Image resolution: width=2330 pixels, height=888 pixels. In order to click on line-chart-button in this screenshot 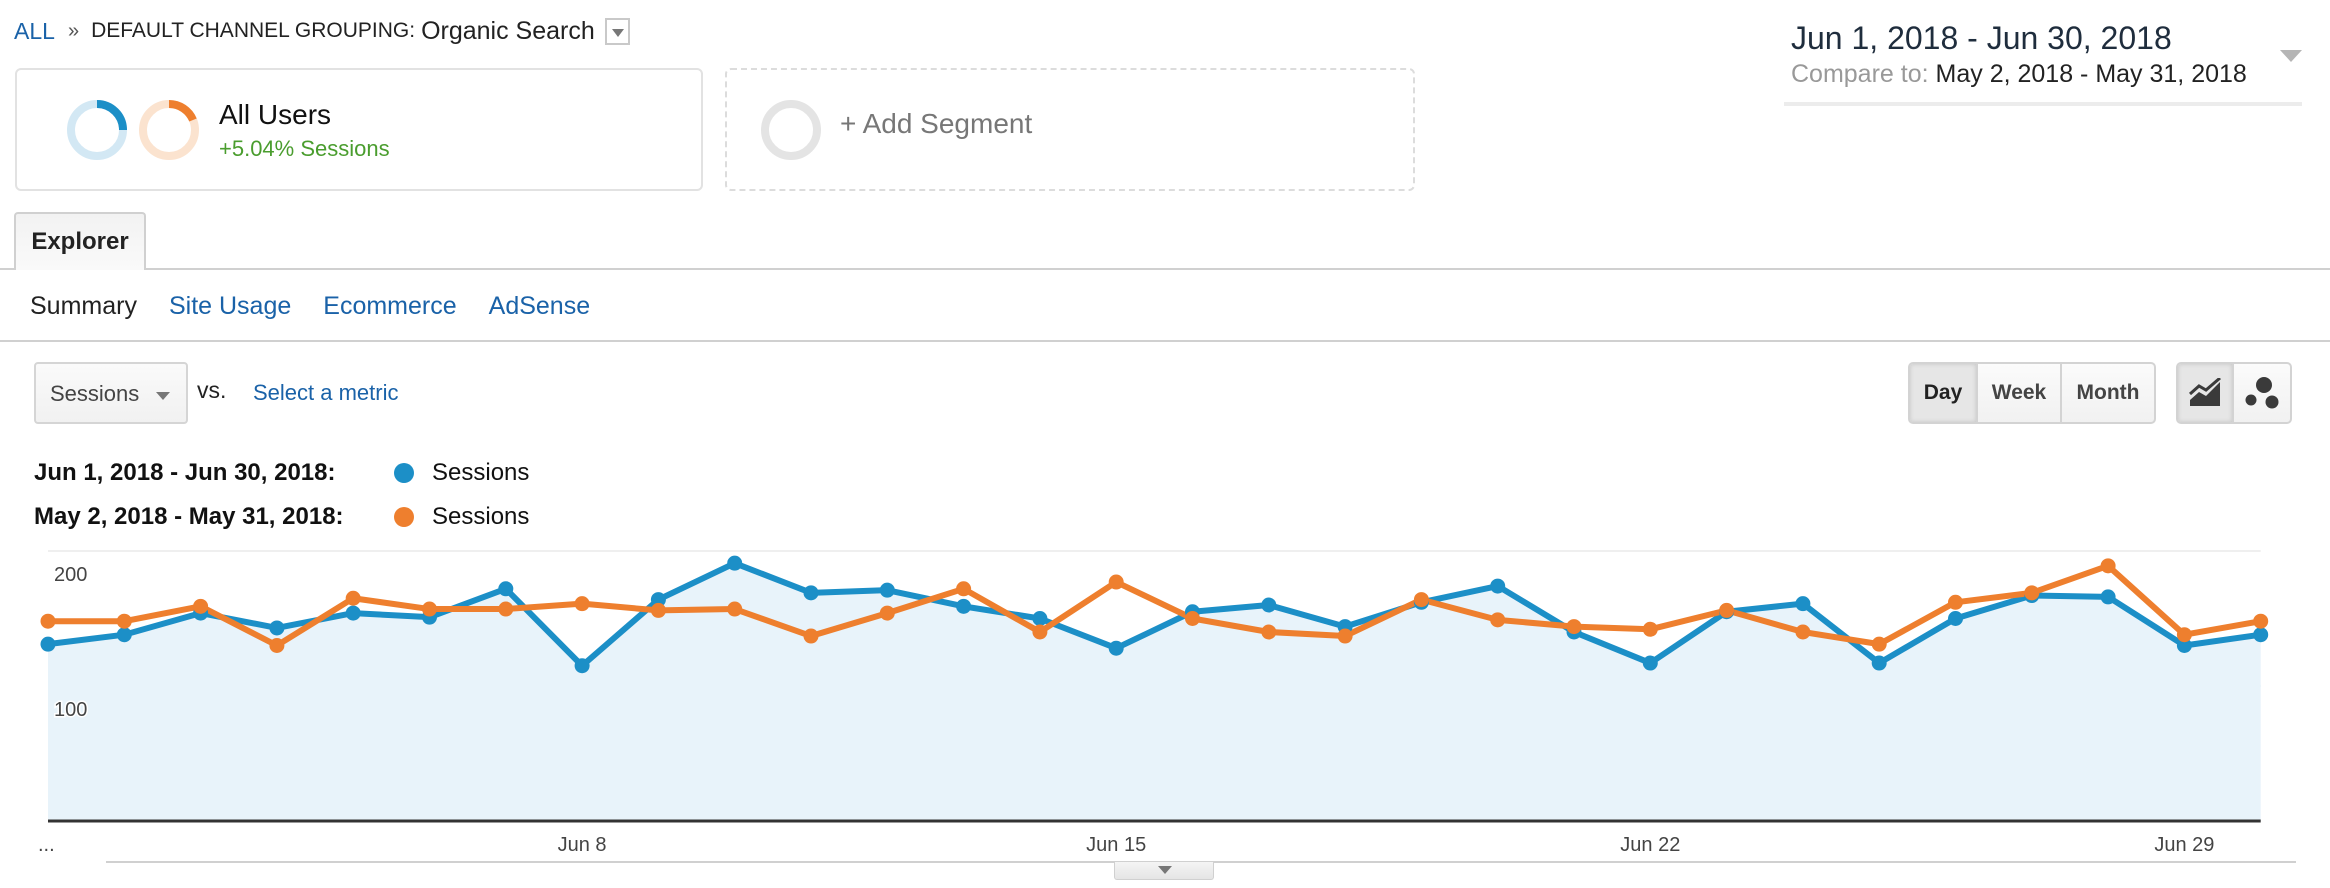, I will do `click(2206, 393)`.